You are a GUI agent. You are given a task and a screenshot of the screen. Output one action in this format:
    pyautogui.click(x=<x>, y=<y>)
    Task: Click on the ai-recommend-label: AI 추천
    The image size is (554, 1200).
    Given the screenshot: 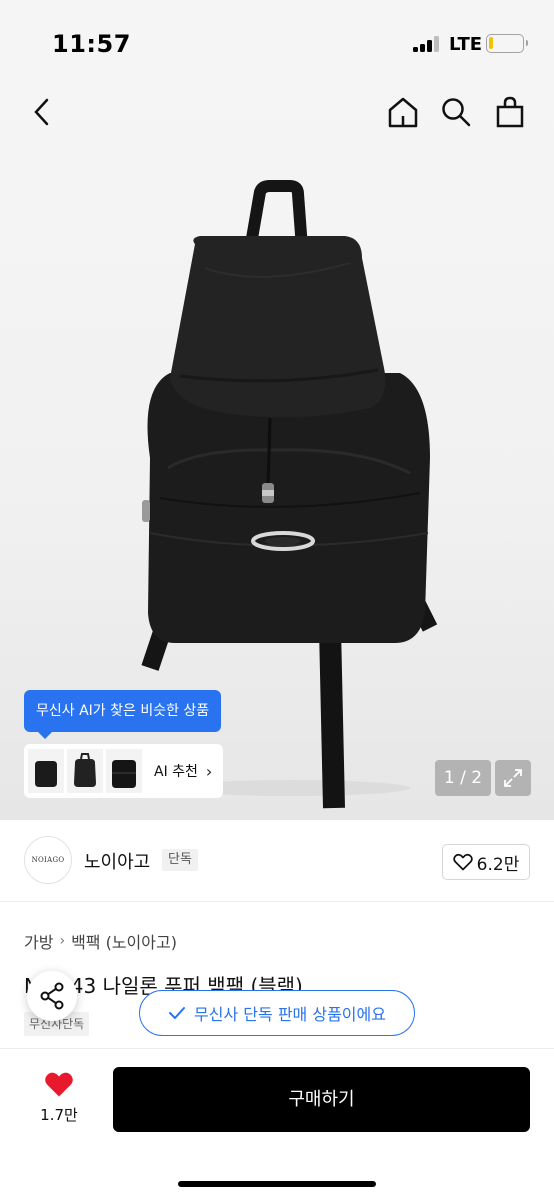 What is the action you would take?
    pyautogui.click(x=176, y=772)
    